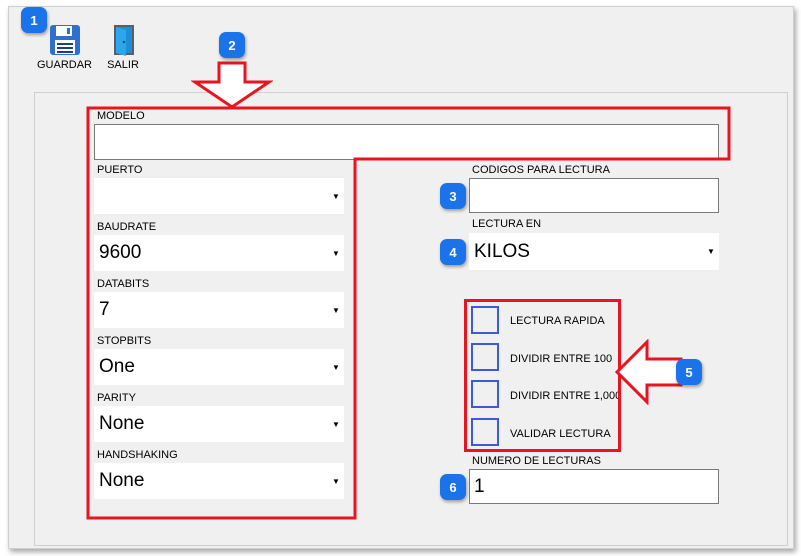 This screenshot has height=556, width=801. I want to click on arrow-down-annotation, so click(232, 85).